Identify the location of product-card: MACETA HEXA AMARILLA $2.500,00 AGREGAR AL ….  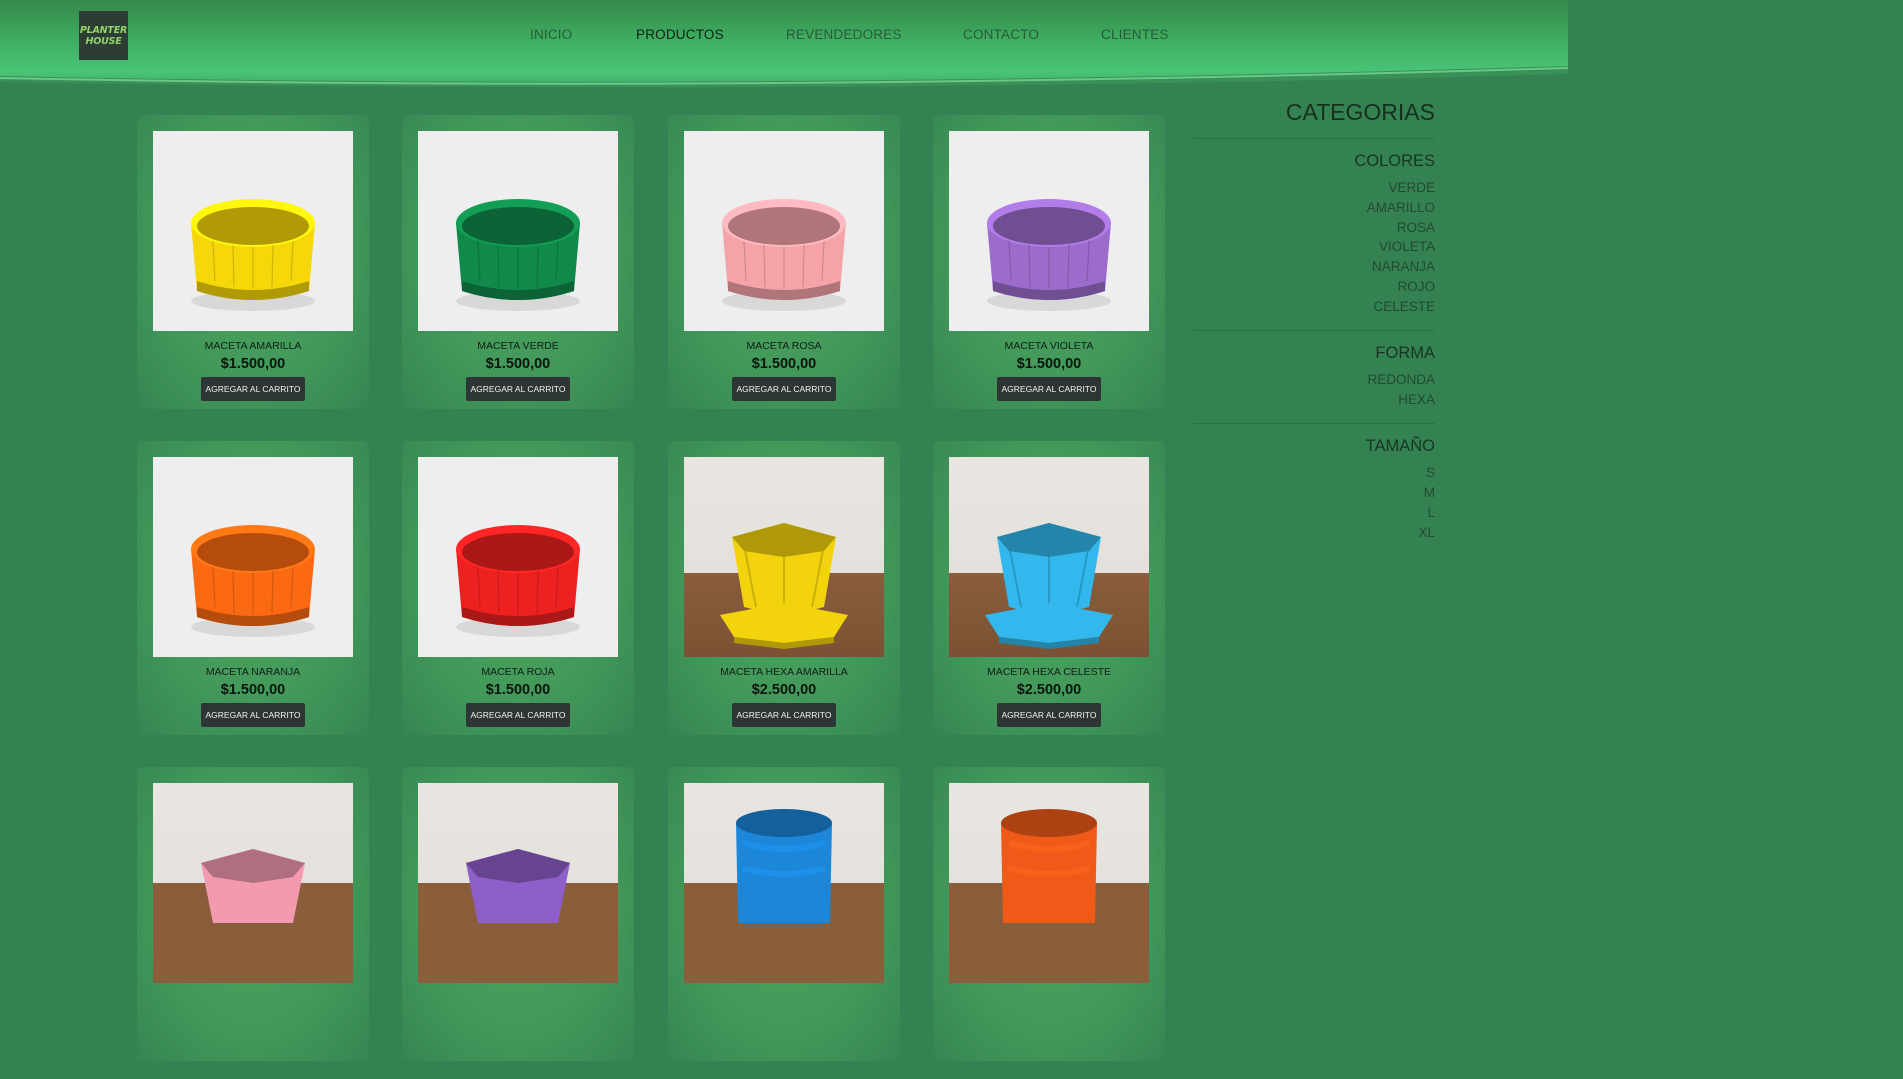
(784, 588).